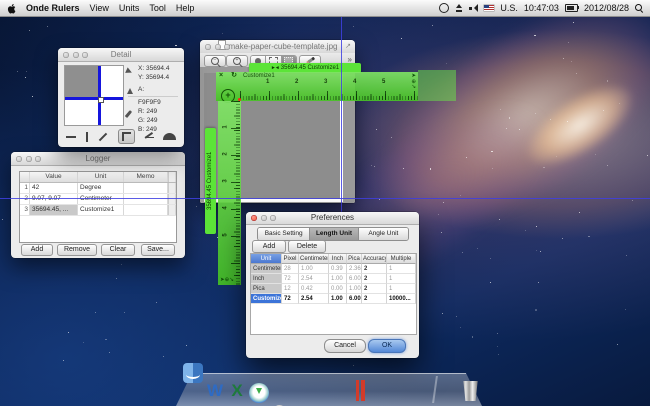  What do you see at coordinates (77, 250) in the screenshot?
I see `remove-button: Remove` at bounding box center [77, 250].